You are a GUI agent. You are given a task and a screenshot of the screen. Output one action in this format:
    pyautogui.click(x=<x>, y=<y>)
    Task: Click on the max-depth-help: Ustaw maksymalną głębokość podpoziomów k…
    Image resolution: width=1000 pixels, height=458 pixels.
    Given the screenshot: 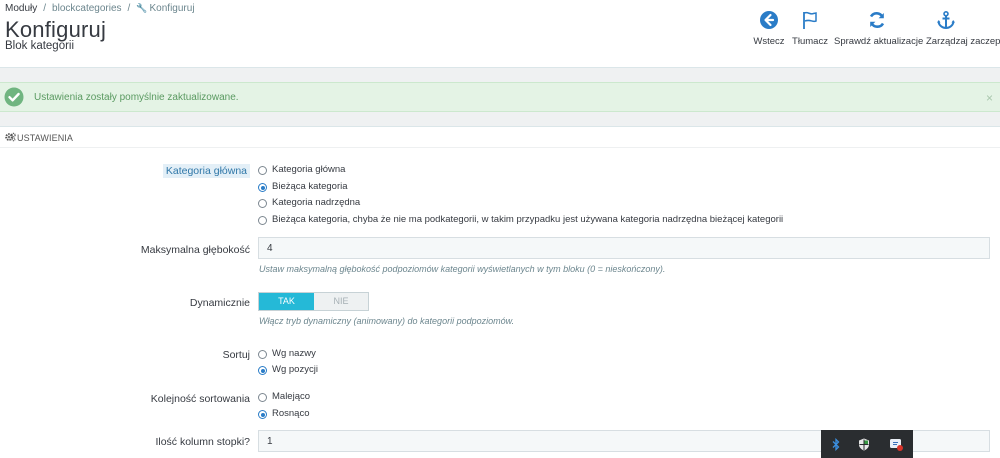 What is the action you would take?
    pyautogui.click(x=462, y=269)
    